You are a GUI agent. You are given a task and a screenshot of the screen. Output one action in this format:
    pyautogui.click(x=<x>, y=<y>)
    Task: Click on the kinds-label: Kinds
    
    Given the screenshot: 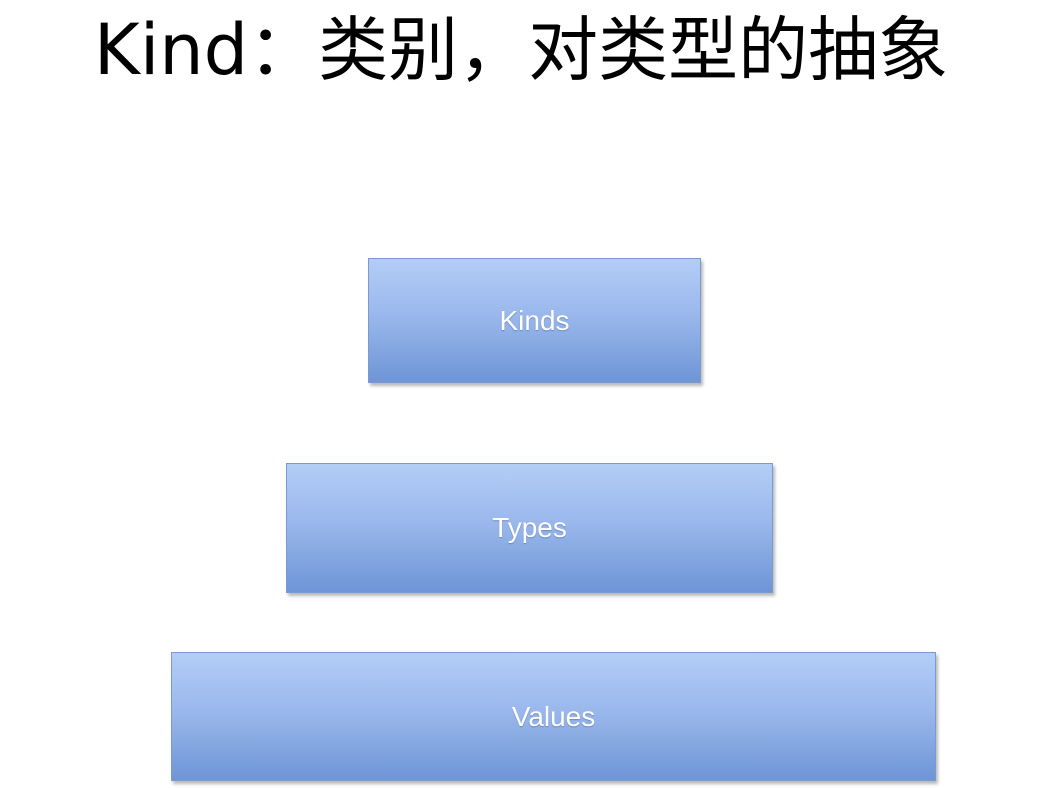 What is the action you would take?
    pyautogui.click(x=534, y=320)
    